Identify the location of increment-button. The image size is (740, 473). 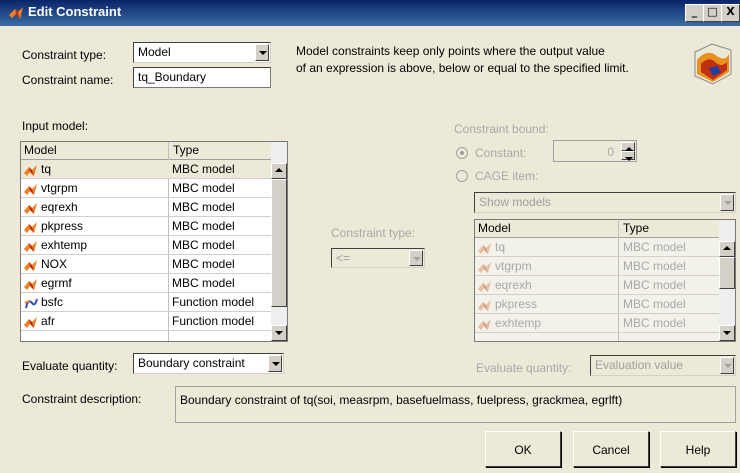
(628, 146).